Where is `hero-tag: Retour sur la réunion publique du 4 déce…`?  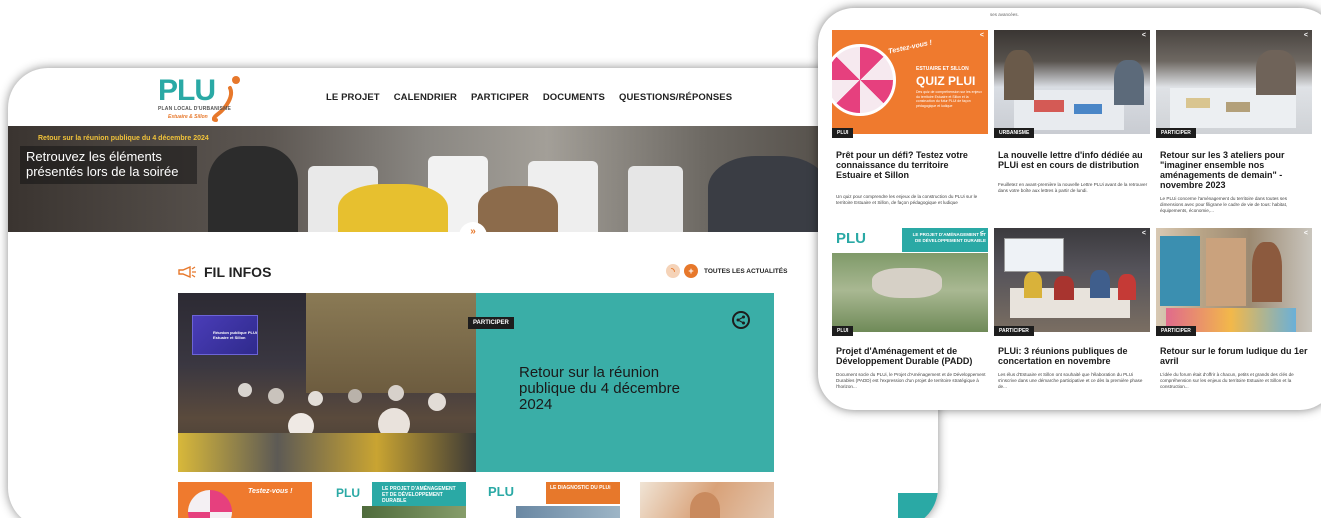
hero-tag: Retour sur la réunion publique du 4 déce… is located at coordinates (123, 138).